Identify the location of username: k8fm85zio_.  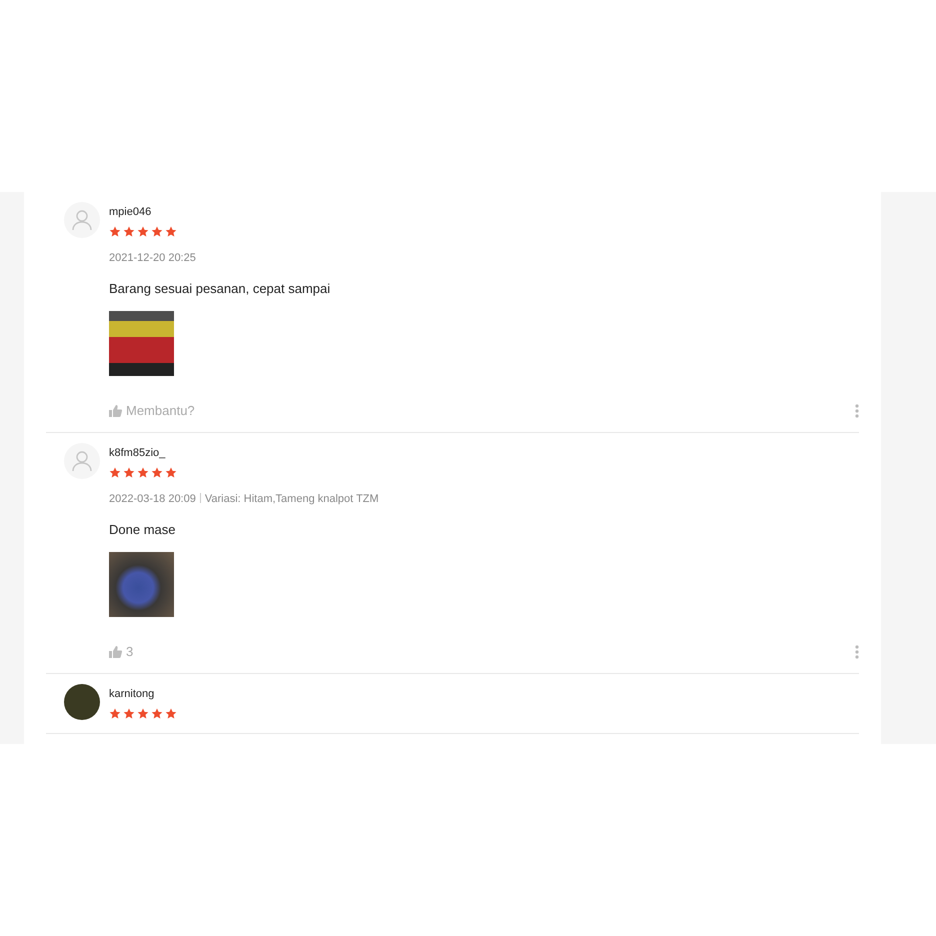
(137, 453).